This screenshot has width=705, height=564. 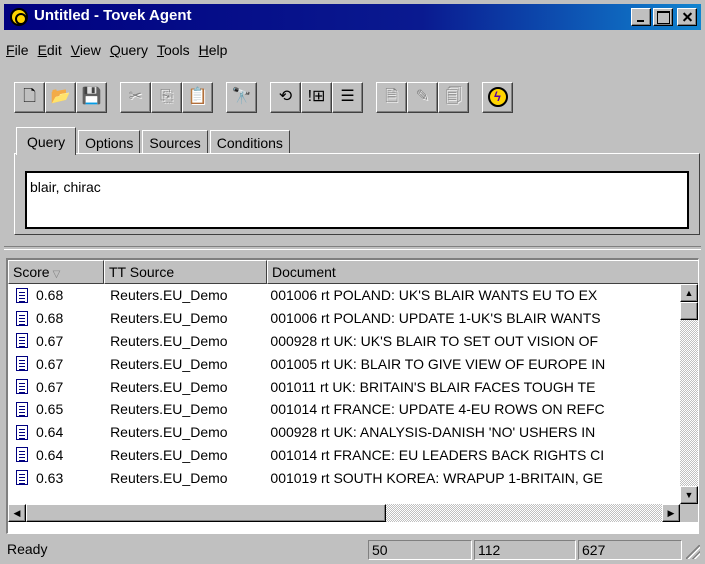 What do you see at coordinates (352, 17) in the screenshot?
I see `title-bar: Untitled - Tovek Agent` at bounding box center [352, 17].